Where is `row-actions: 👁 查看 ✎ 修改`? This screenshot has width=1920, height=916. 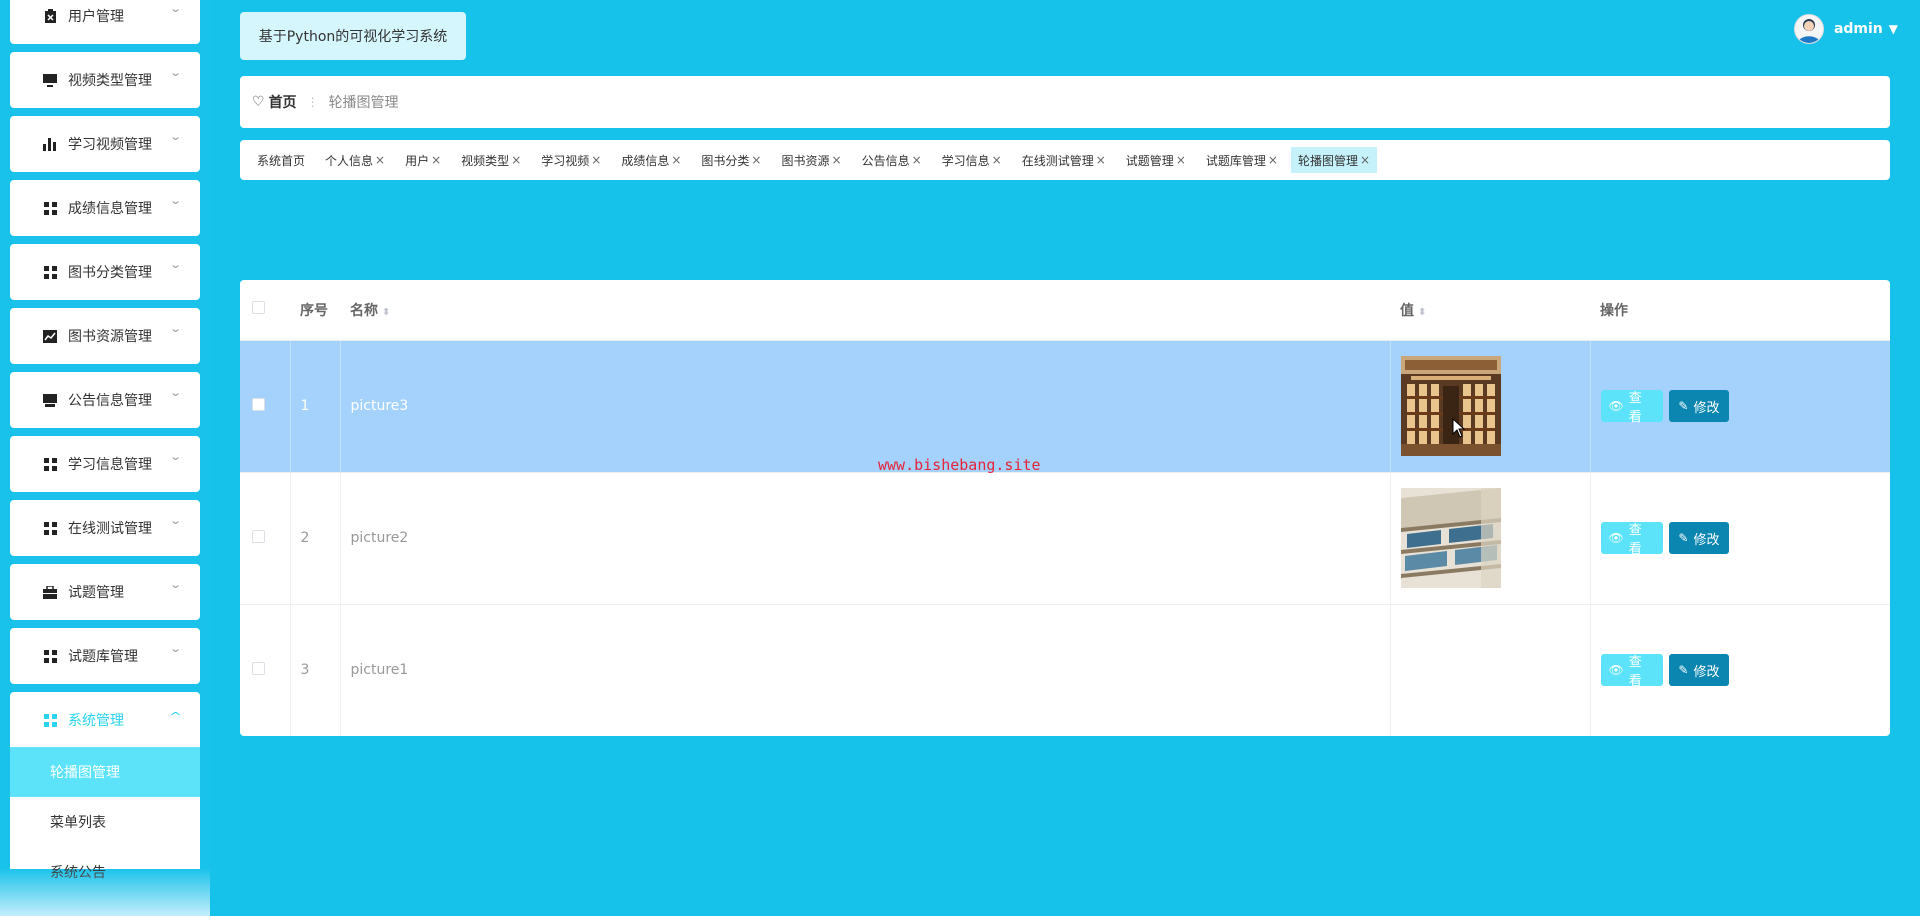 row-actions: 👁 查看 ✎ 修改 is located at coordinates (1740, 406).